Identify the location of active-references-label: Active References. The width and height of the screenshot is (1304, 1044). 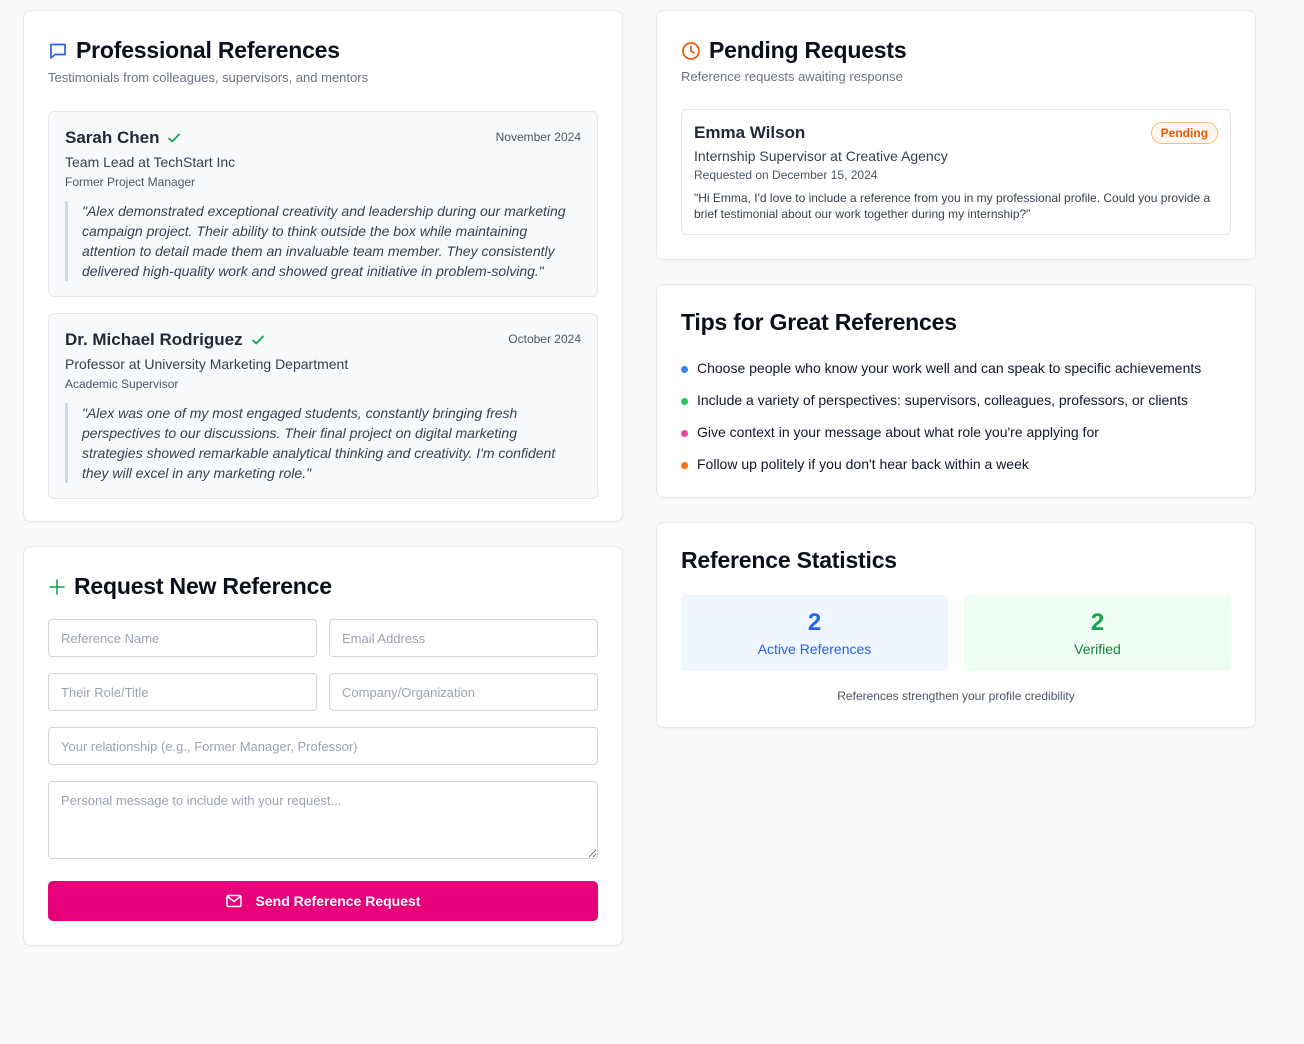
(814, 649).